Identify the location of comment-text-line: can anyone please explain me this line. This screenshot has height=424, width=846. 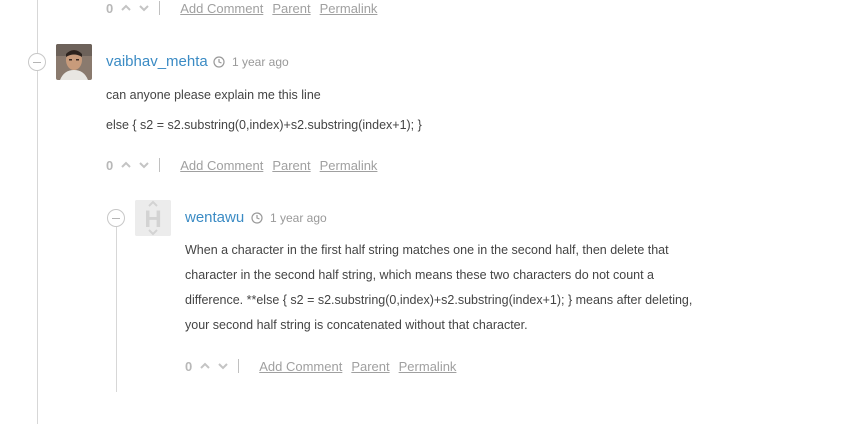
(213, 95).